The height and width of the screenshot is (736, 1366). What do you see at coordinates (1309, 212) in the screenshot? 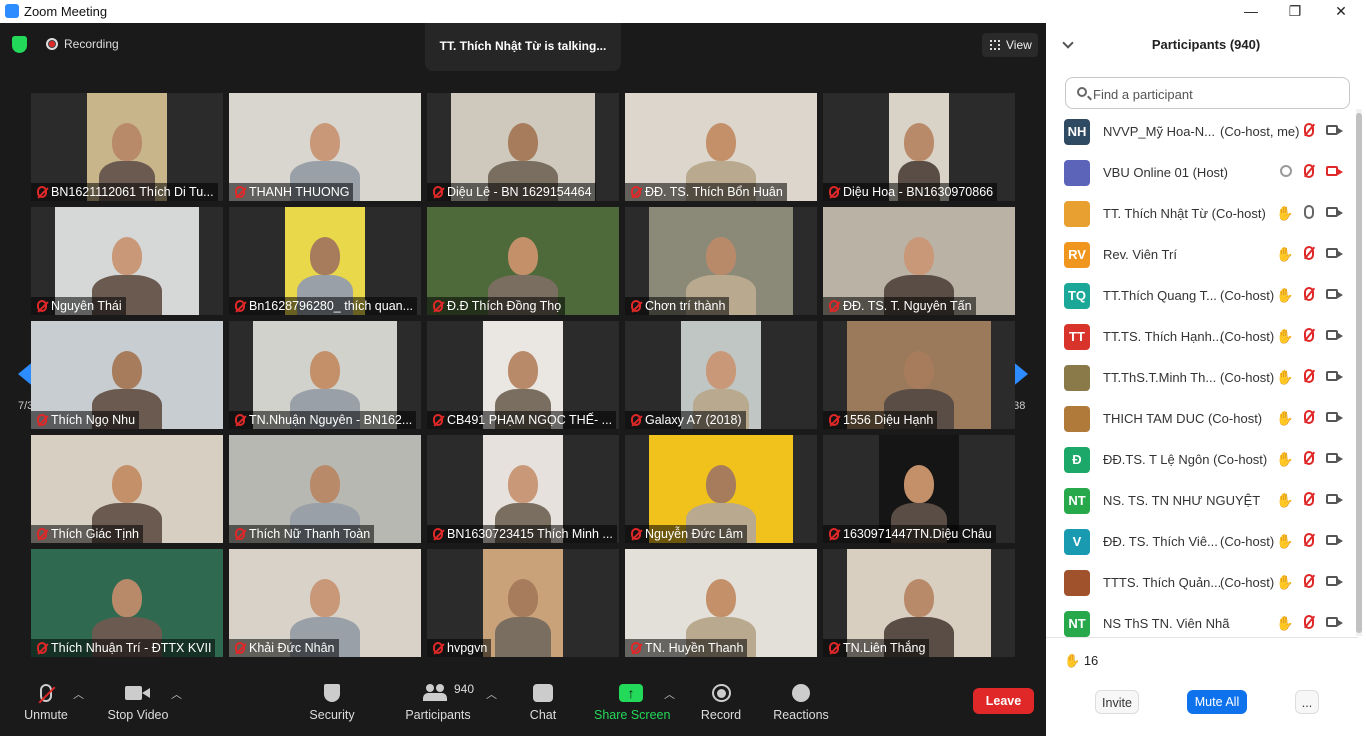
I see `microphone-icon` at bounding box center [1309, 212].